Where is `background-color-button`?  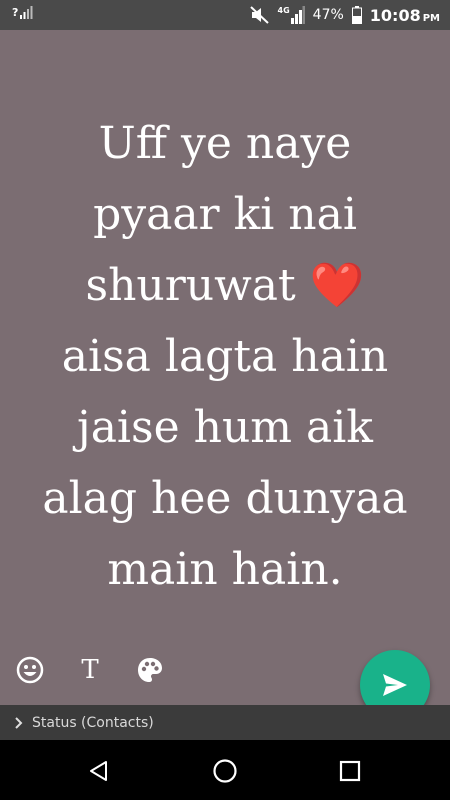
background-color-button is located at coordinates (150, 670).